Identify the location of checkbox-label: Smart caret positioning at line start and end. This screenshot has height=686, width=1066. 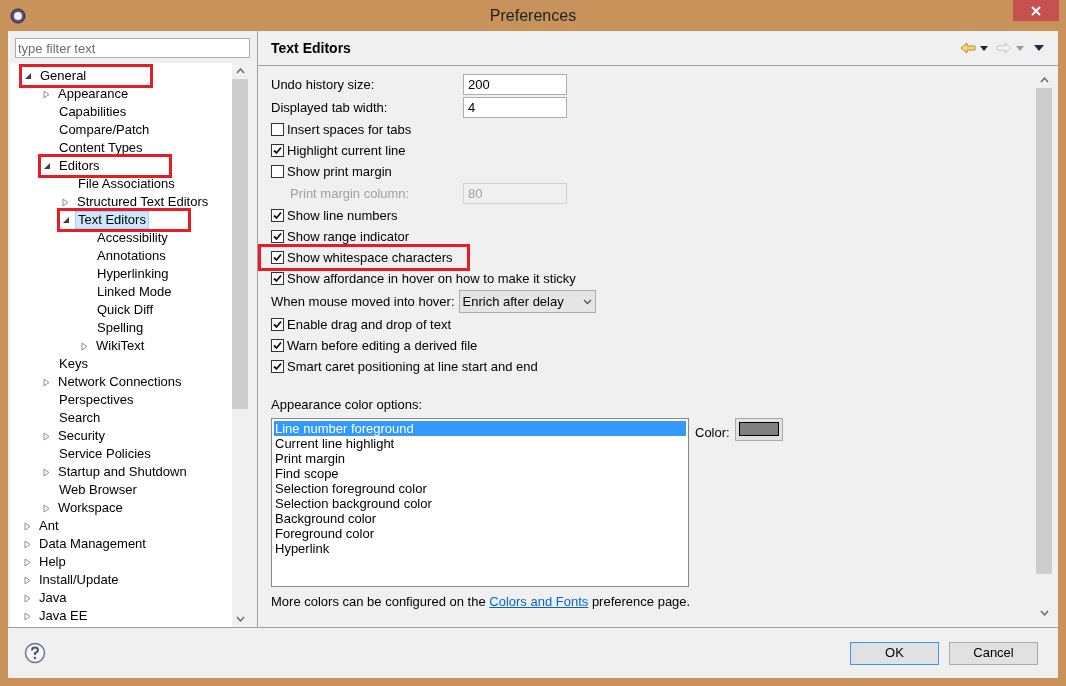
(412, 366).